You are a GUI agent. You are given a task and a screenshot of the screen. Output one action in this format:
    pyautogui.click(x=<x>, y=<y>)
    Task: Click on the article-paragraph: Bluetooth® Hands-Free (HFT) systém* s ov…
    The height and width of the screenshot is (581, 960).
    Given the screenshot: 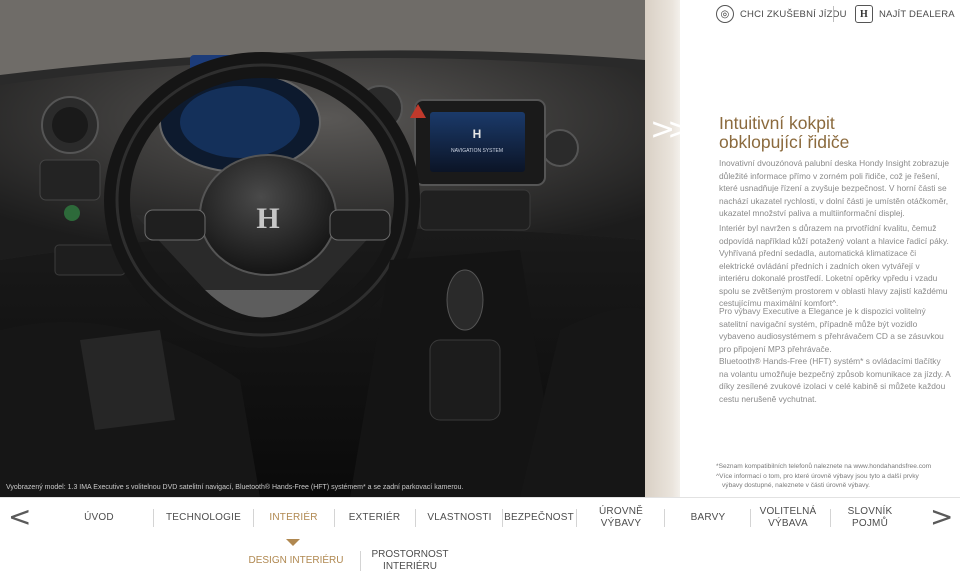 What is the action you would take?
    pyautogui.click(x=835, y=380)
    